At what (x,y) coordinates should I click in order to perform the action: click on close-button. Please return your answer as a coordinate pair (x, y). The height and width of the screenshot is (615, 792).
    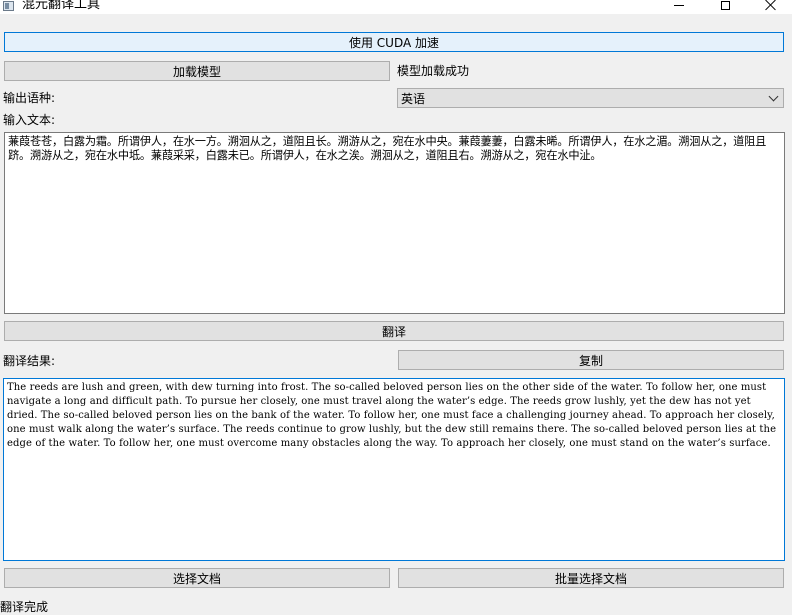
    Looking at the image, I should click on (770, 7).